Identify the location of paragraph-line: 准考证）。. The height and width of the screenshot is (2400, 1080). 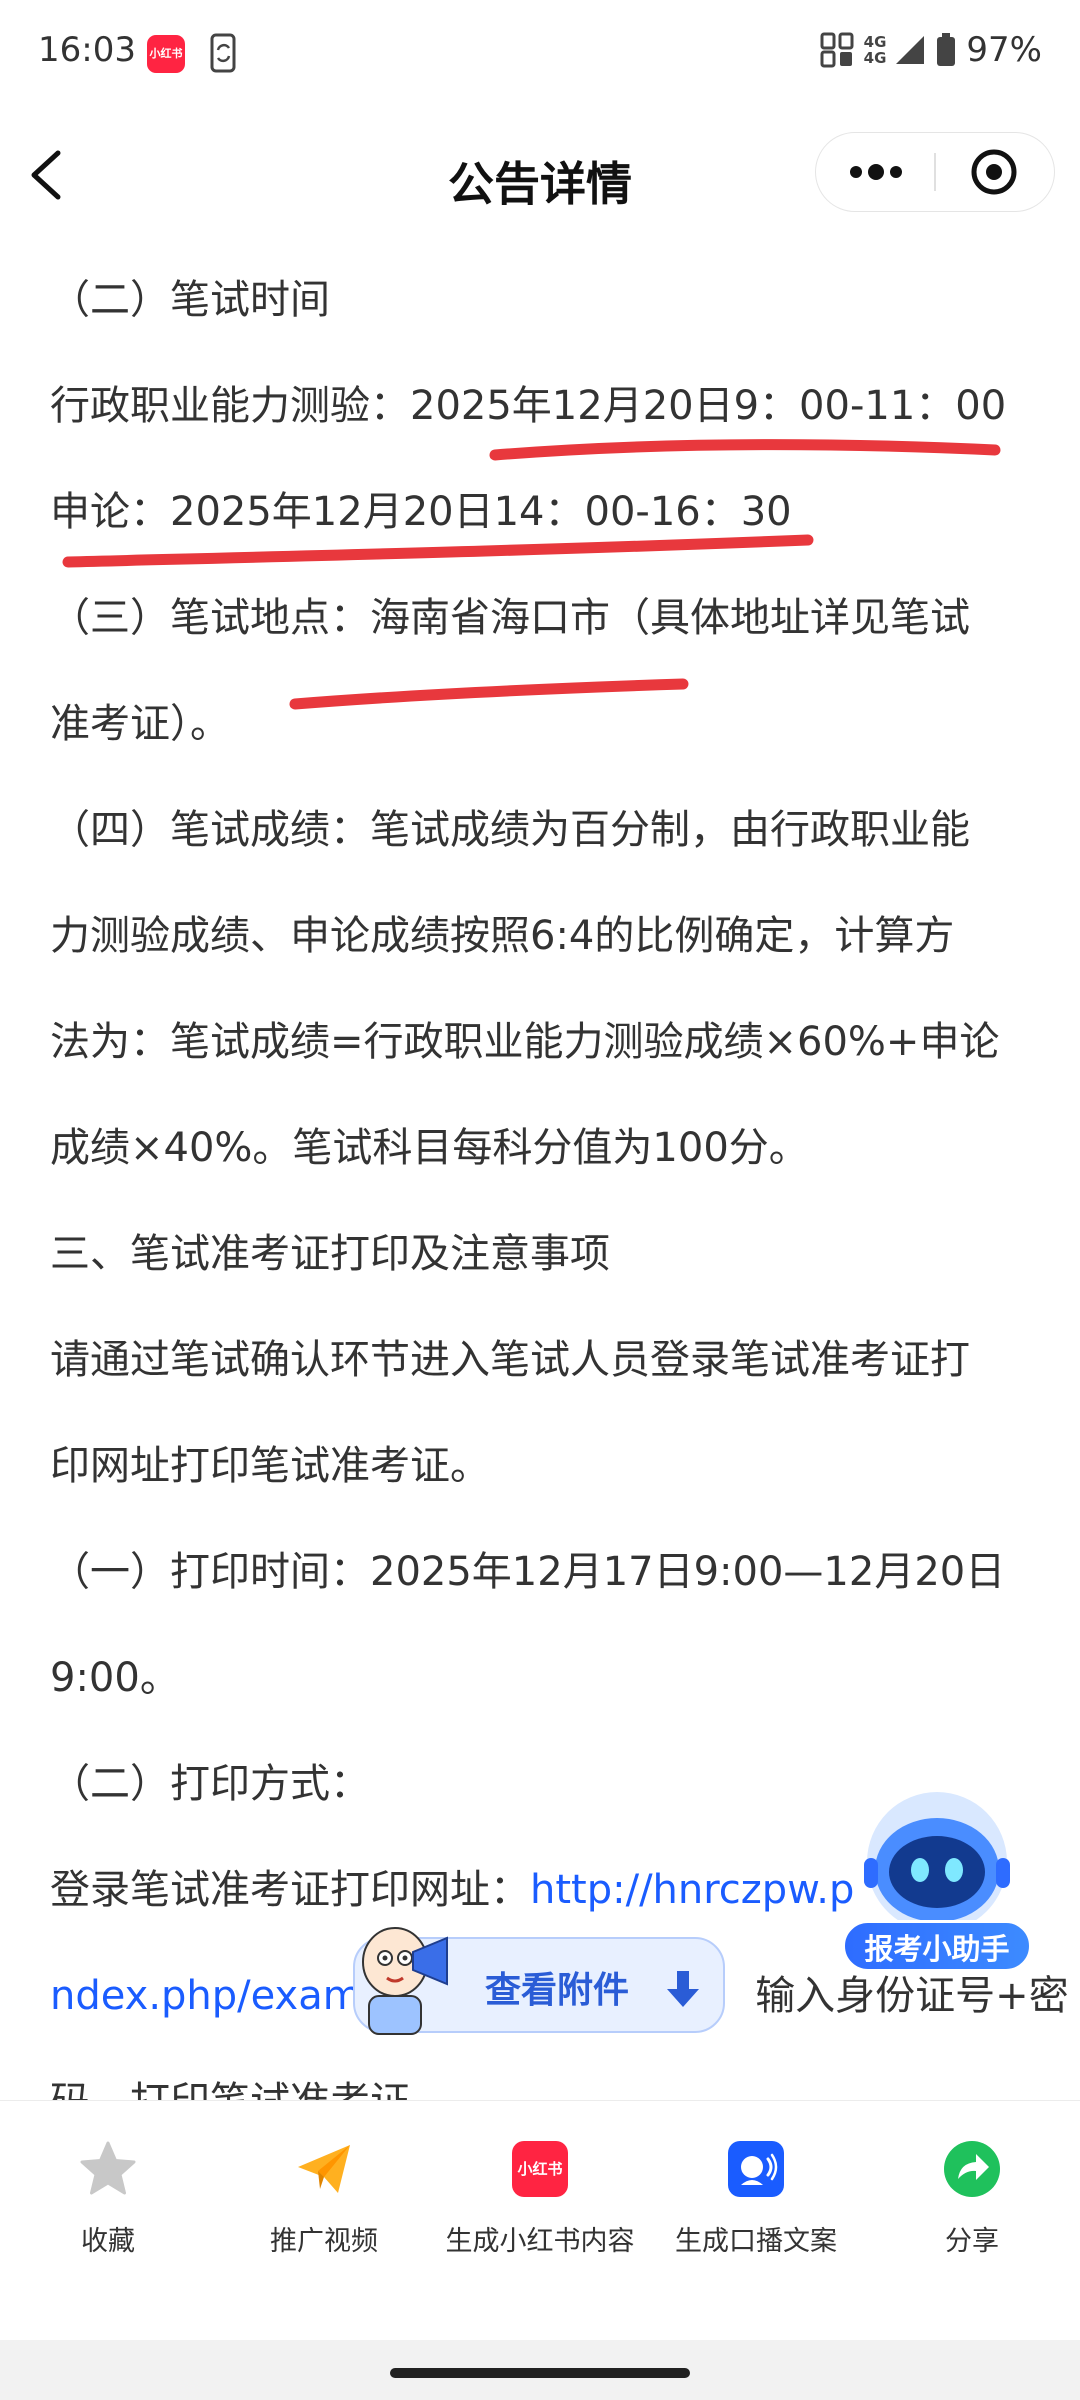
(140, 724).